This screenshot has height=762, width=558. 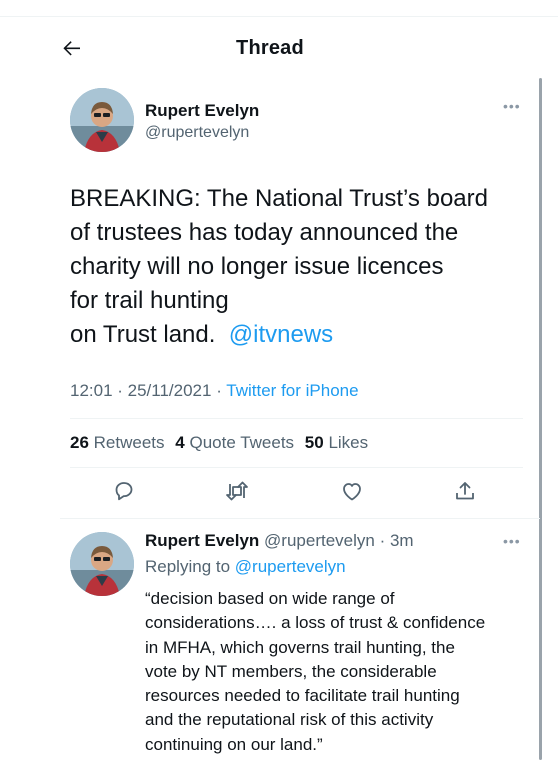 What do you see at coordinates (234, 744) in the screenshot?
I see `reply-text-line: continuing on our land.”` at bounding box center [234, 744].